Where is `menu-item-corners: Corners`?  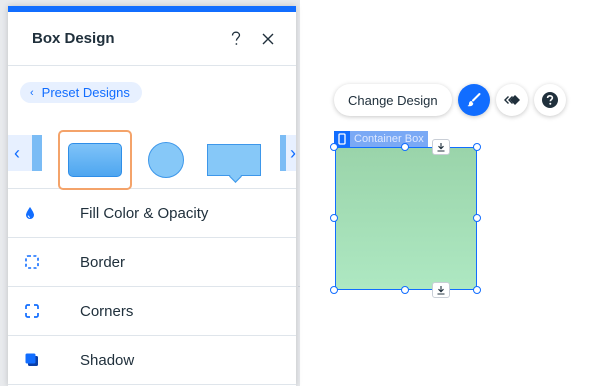 menu-item-corners: Corners is located at coordinates (152, 311).